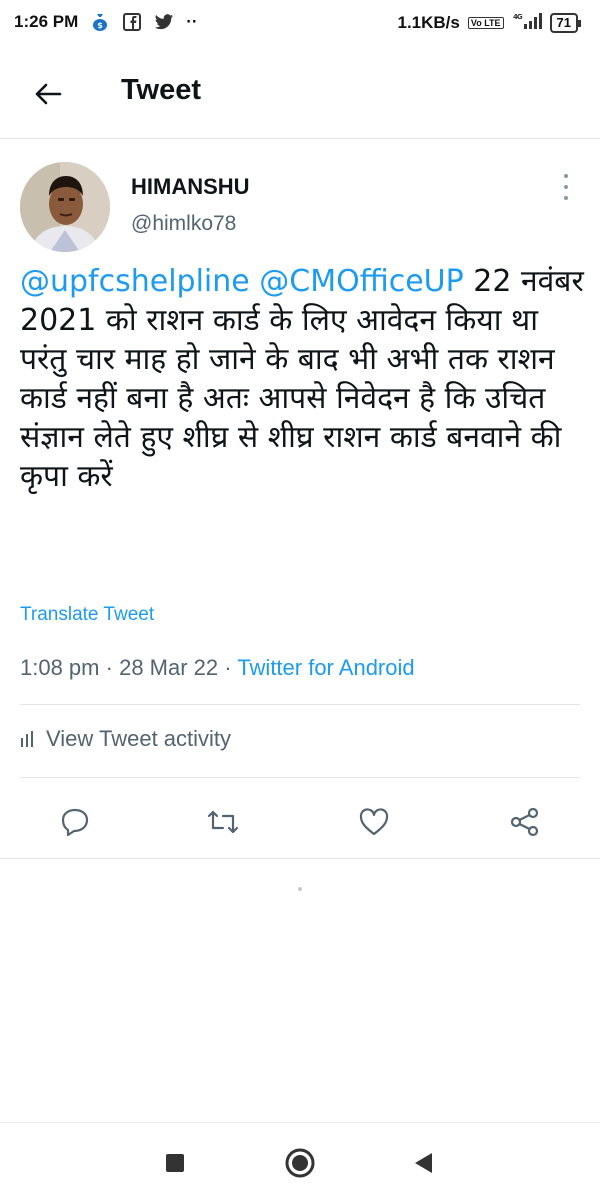 This screenshot has width=600, height=1201. What do you see at coordinates (190, 187) in the screenshot?
I see `author-name: HIMANSHU` at bounding box center [190, 187].